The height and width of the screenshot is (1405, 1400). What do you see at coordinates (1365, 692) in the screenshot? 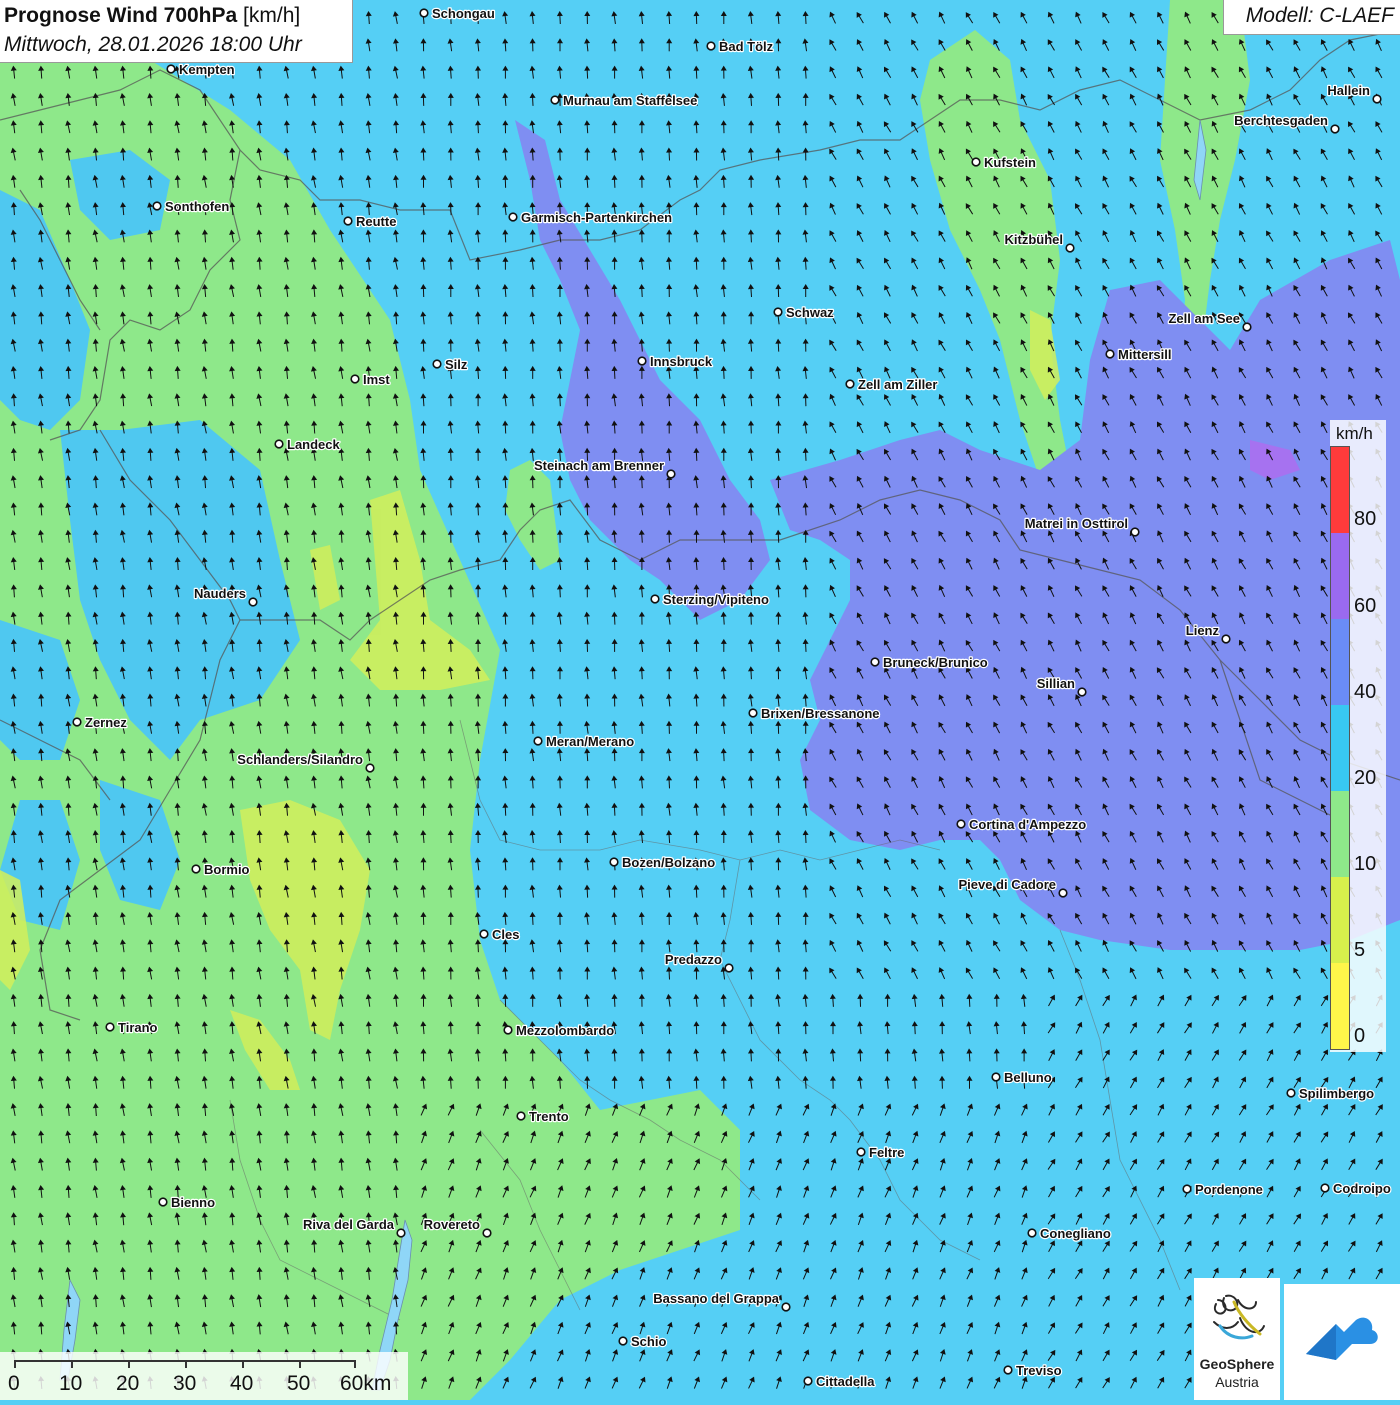
I see `legend-label-40: 40` at bounding box center [1365, 692].